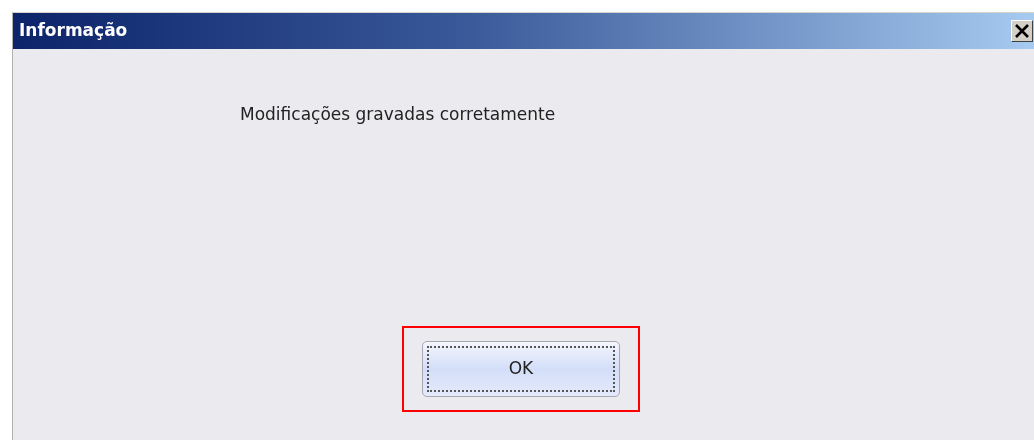 This screenshot has height=440, width=1034. I want to click on message-text: Modificações gravadas corretamente, so click(398, 114).